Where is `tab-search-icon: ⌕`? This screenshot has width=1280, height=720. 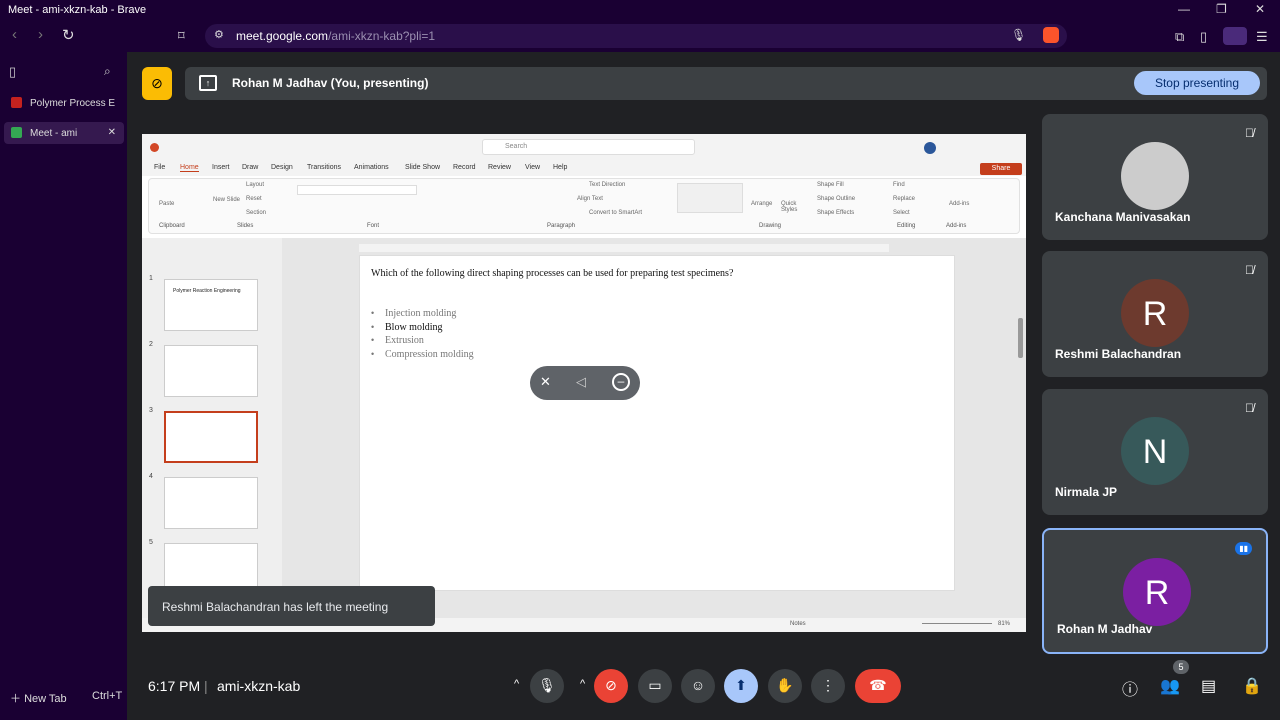
tab-search-icon: ⌕ is located at coordinates (107, 71).